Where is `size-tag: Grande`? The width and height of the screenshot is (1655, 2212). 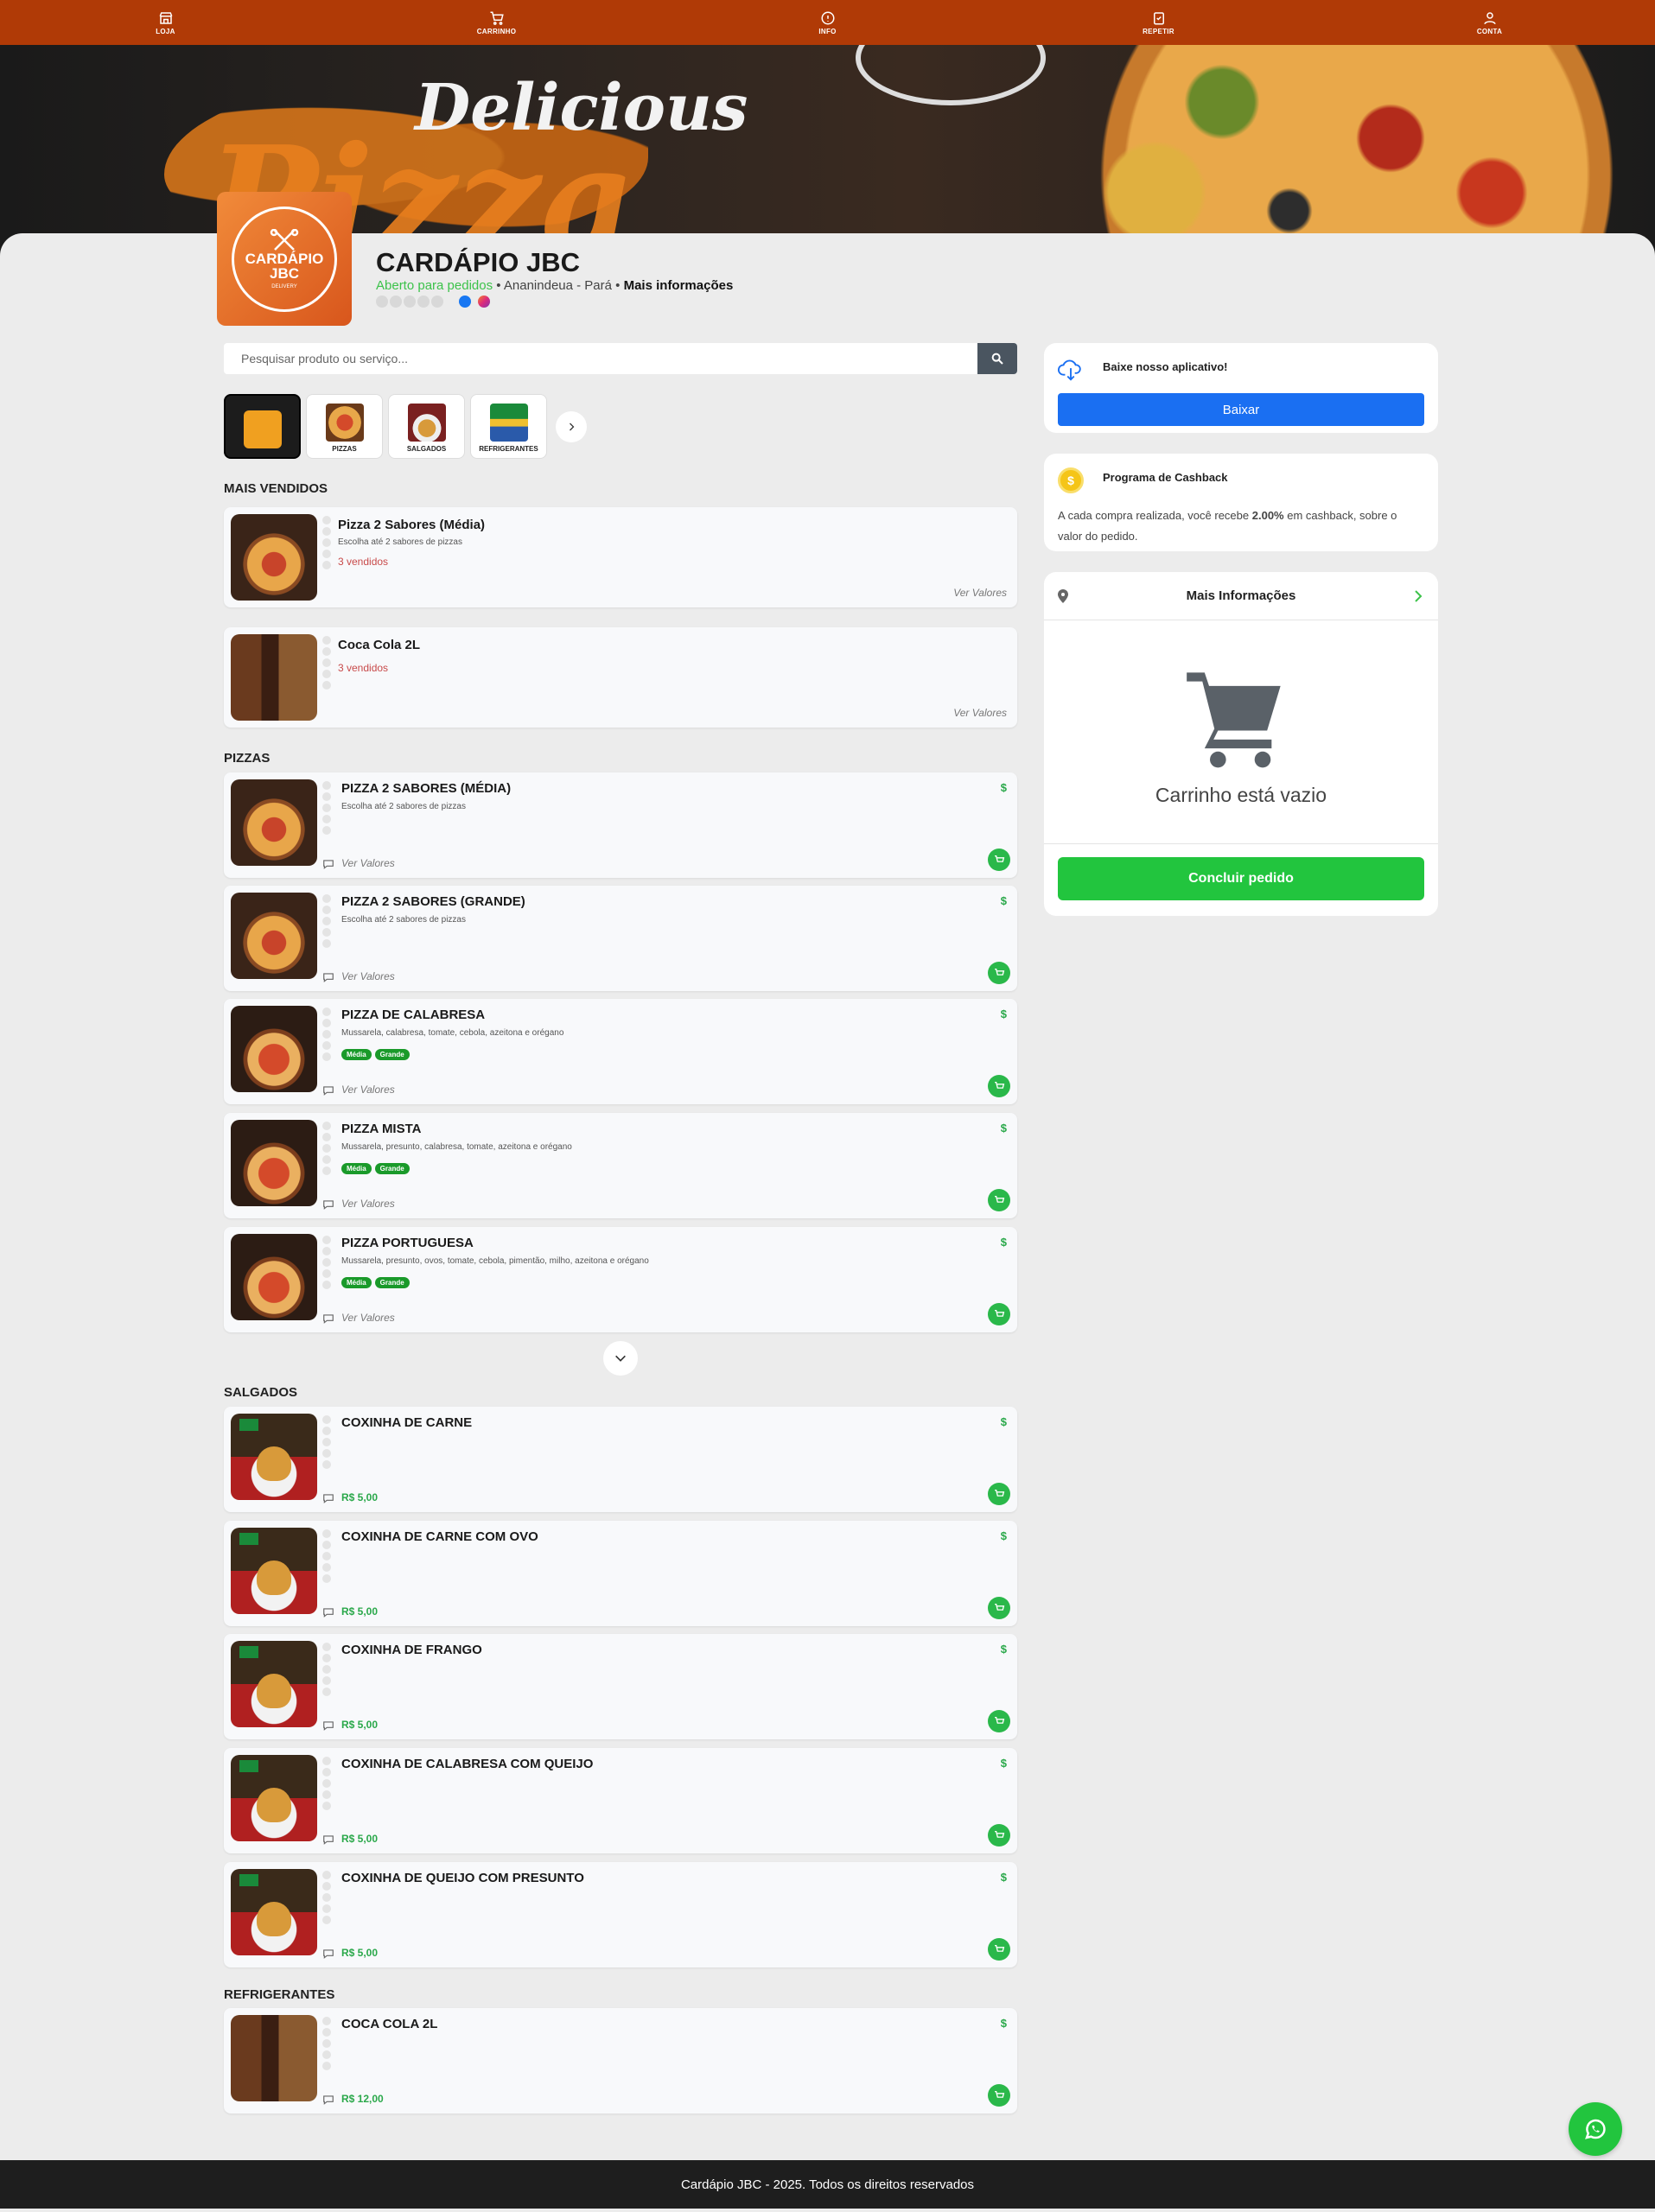 size-tag: Grande is located at coordinates (392, 1054).